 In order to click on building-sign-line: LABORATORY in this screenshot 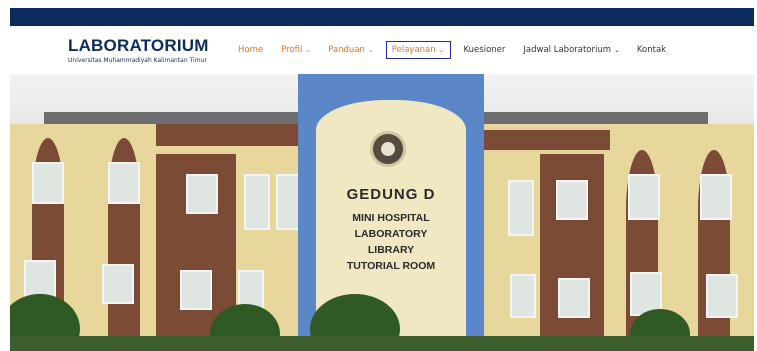, I will do `click(391, 234)`.